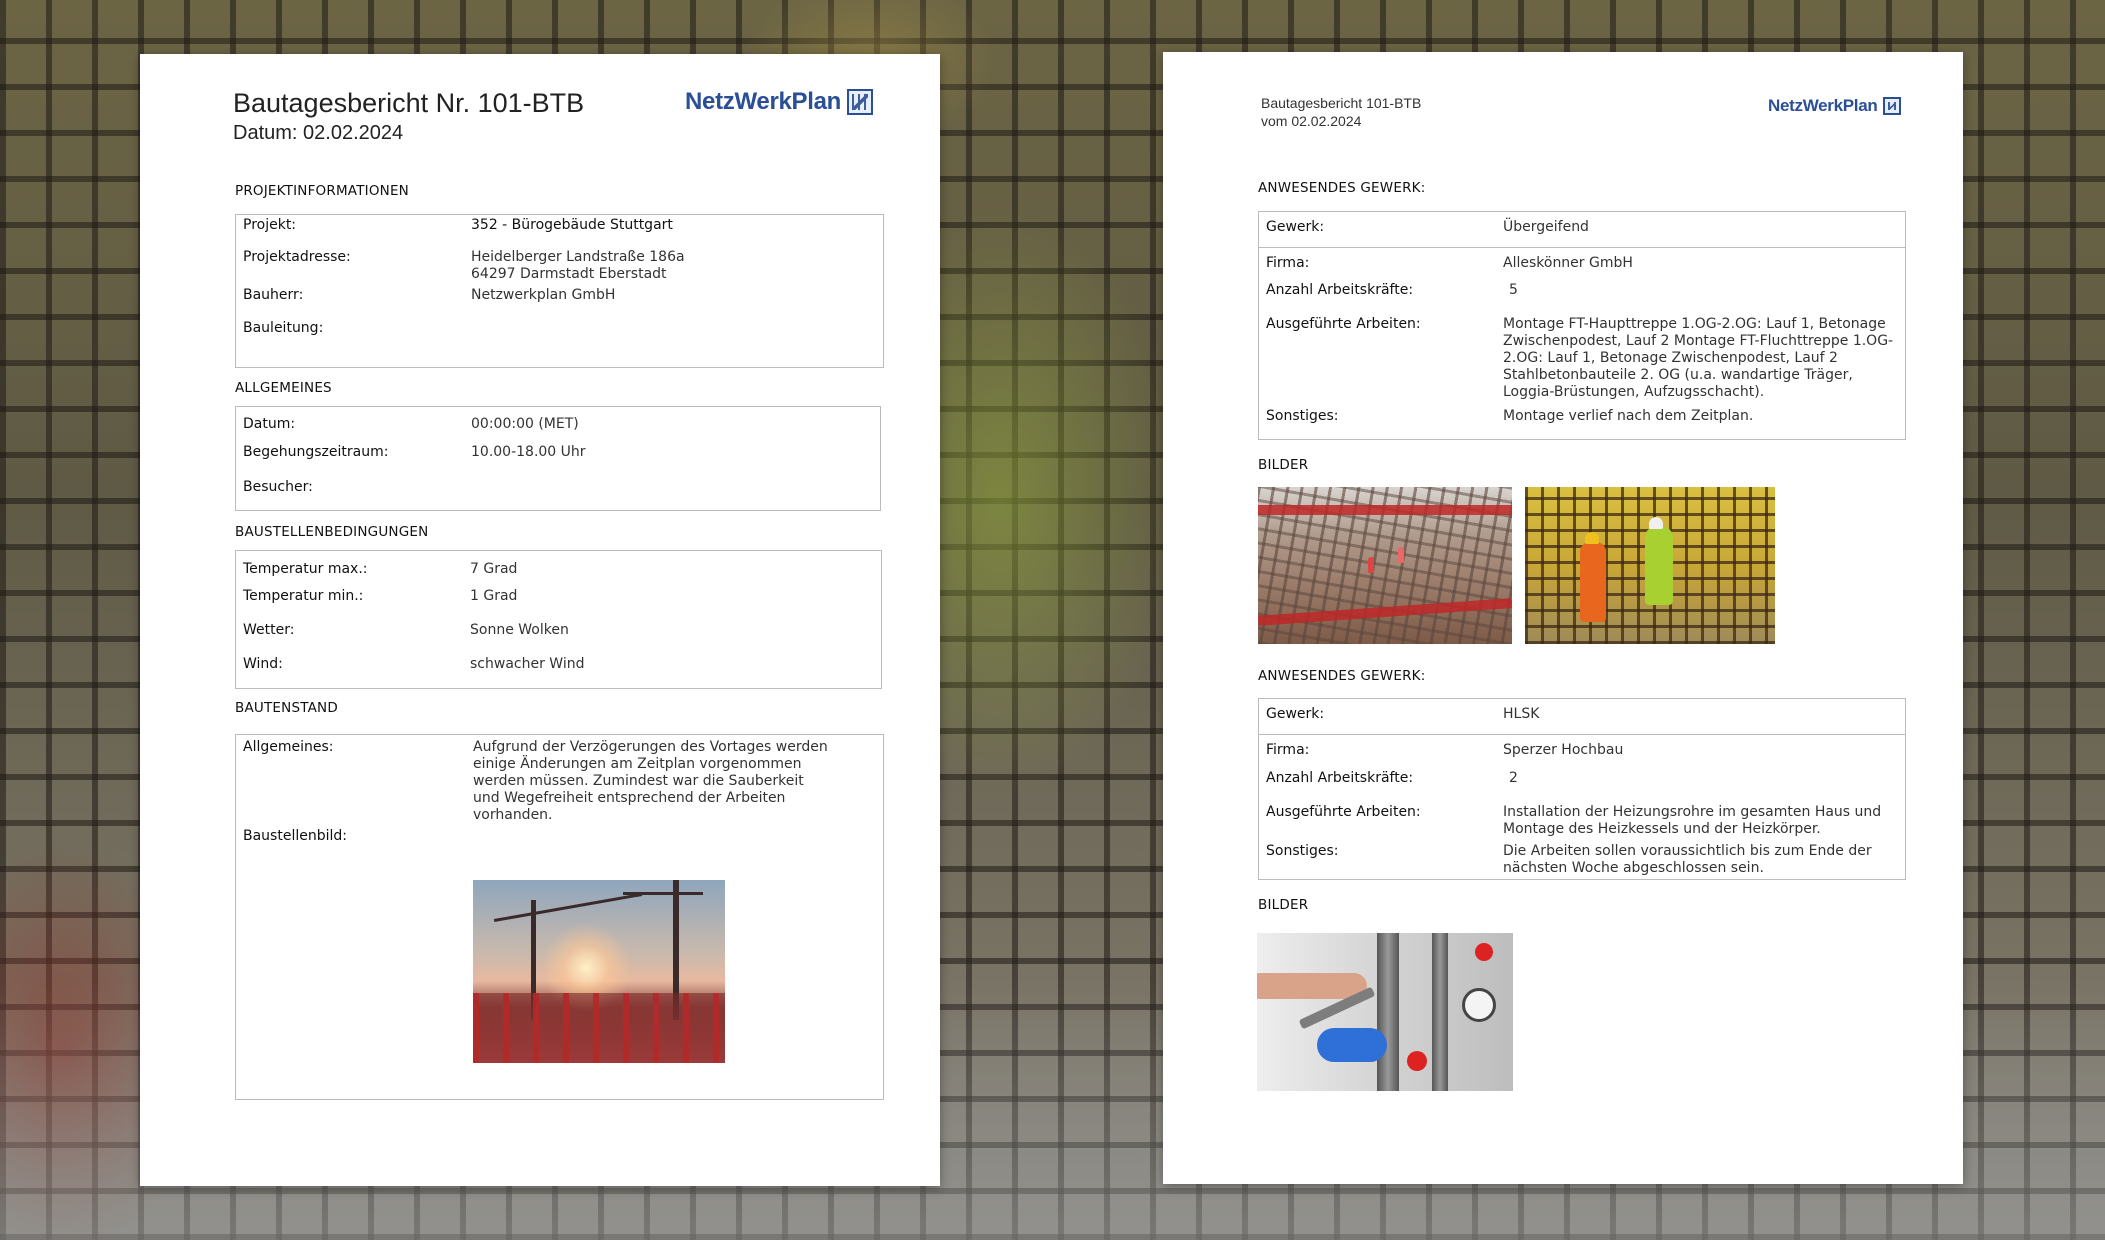 Image resolution: width=2105 pixels, height=1240 pixels. Describe the element at coordinates (305, 569) in the screenshot. I see `label-temperatur-max: Temperatur max.:` at that location.